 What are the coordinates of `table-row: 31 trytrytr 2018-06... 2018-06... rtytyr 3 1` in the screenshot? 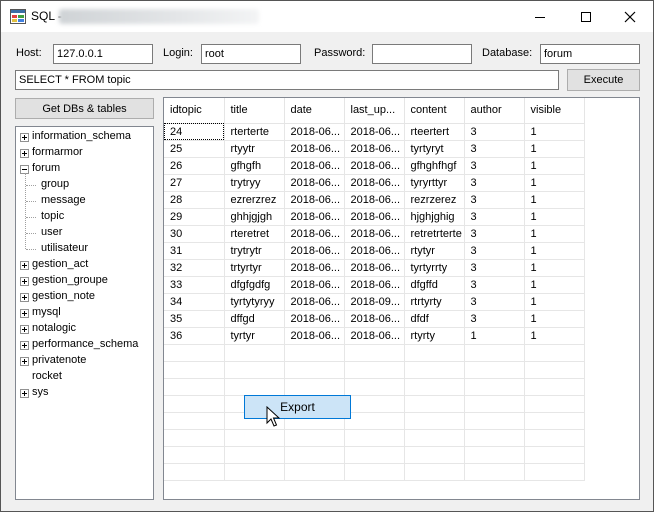 It's located at (374, 251).